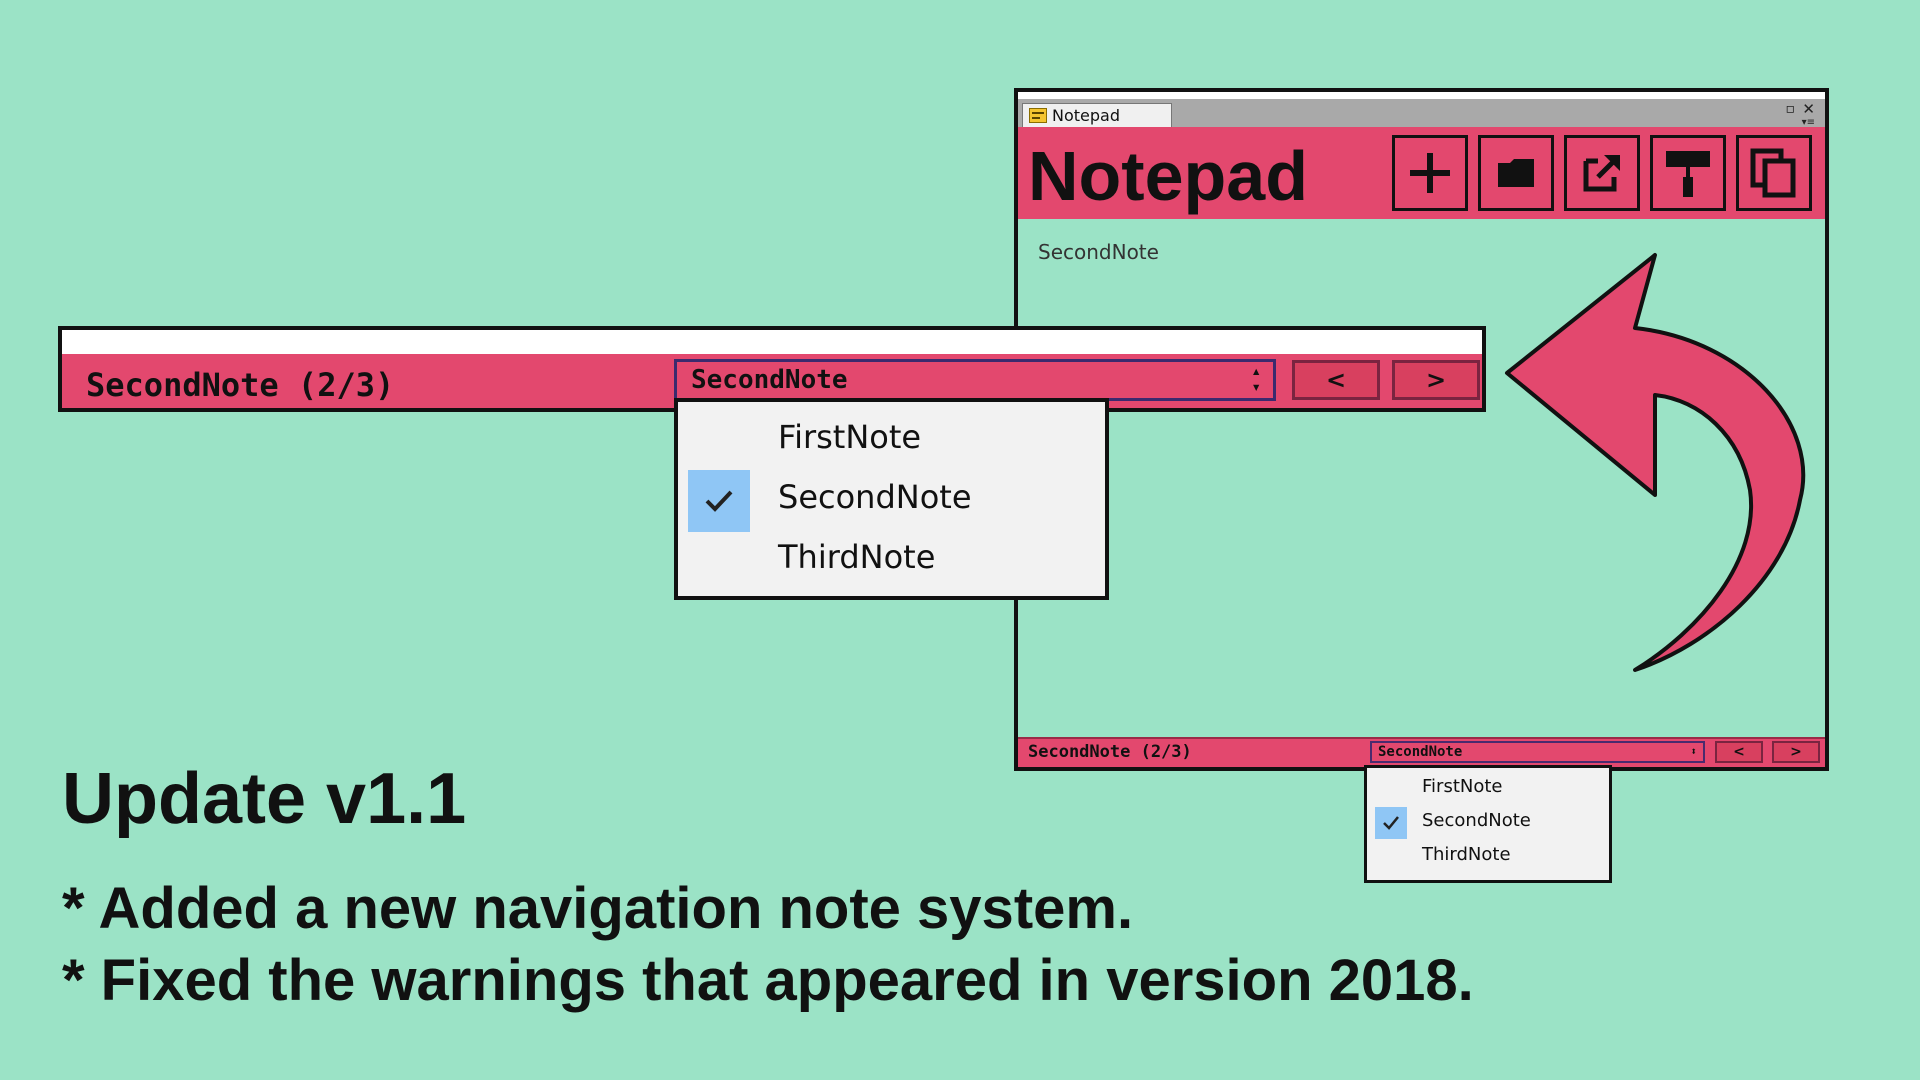 Image resolution: width=1920 pixels, height=1080 pixels. Describe the element at coordinates (1038, 115) in the screenshot. I see `notepad-icon` at that location.